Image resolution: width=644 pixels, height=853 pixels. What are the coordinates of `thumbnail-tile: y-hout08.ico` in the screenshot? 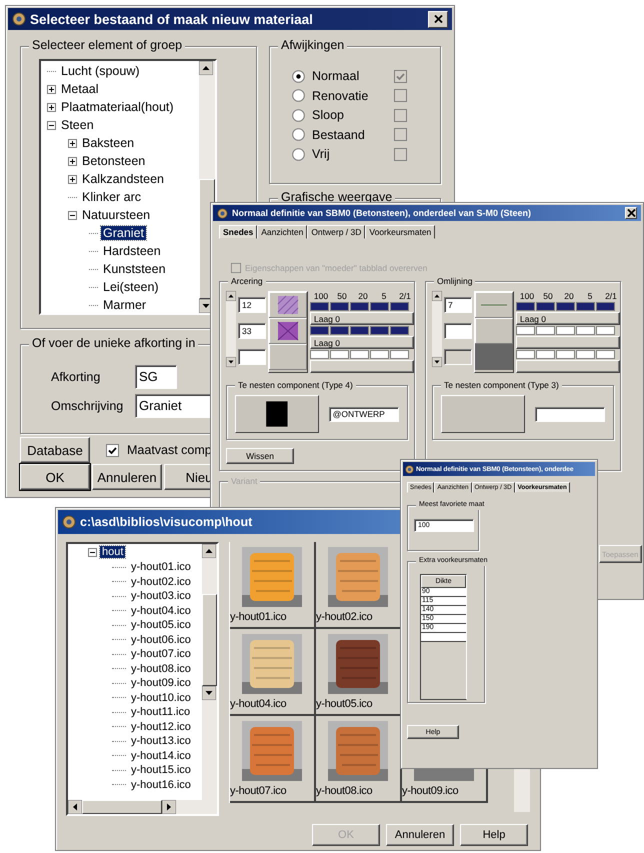 It's located at (359, 759).